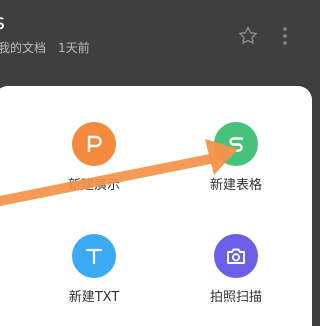  Describe the element at coordinates (285, 36) in the screenshot. I see `more-icon` at that location.